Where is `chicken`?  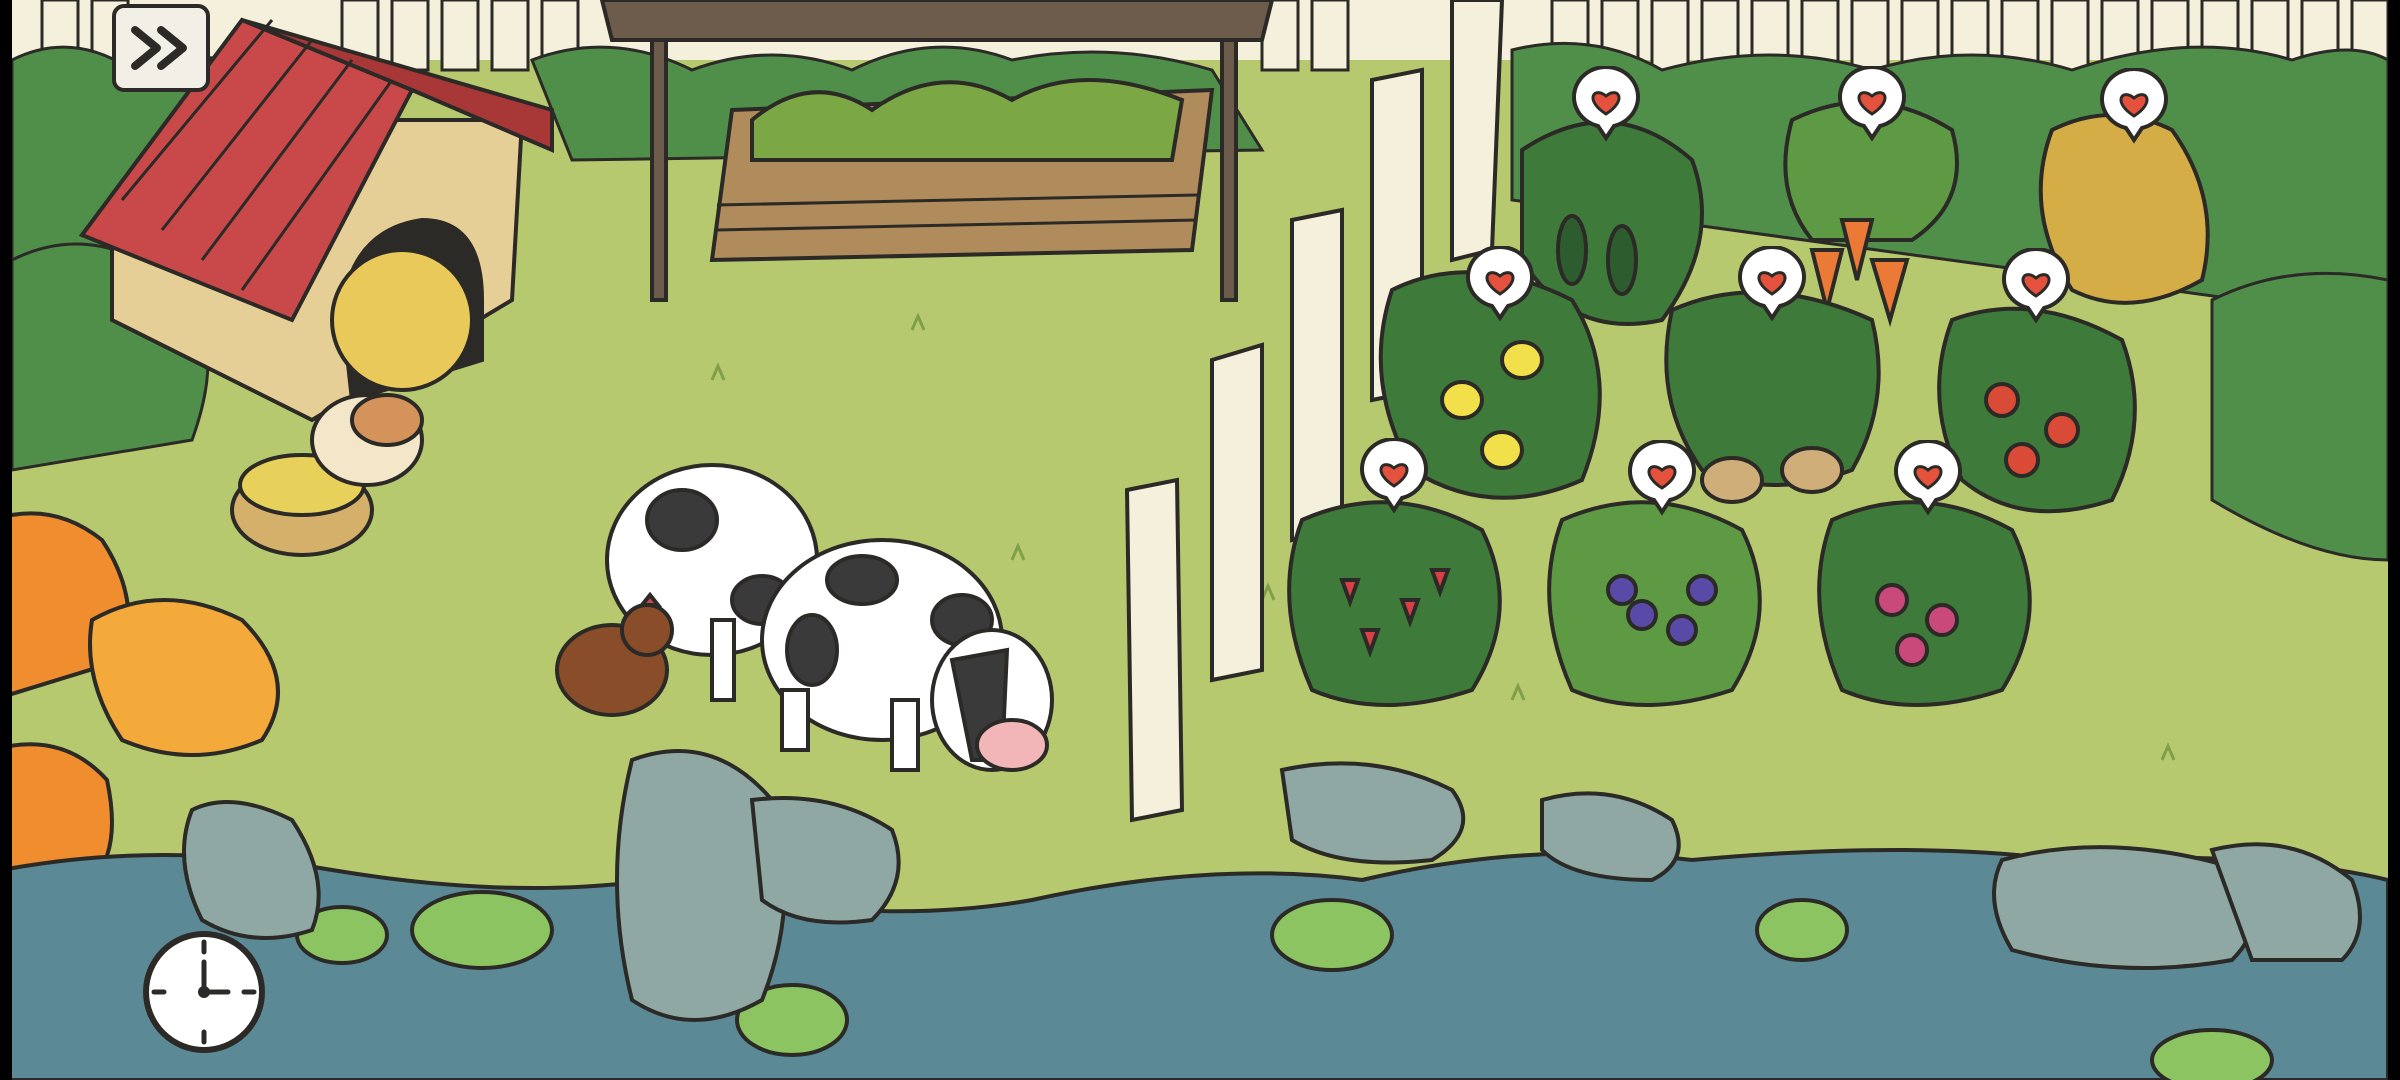
chicken is located at coordinates (614, 654).